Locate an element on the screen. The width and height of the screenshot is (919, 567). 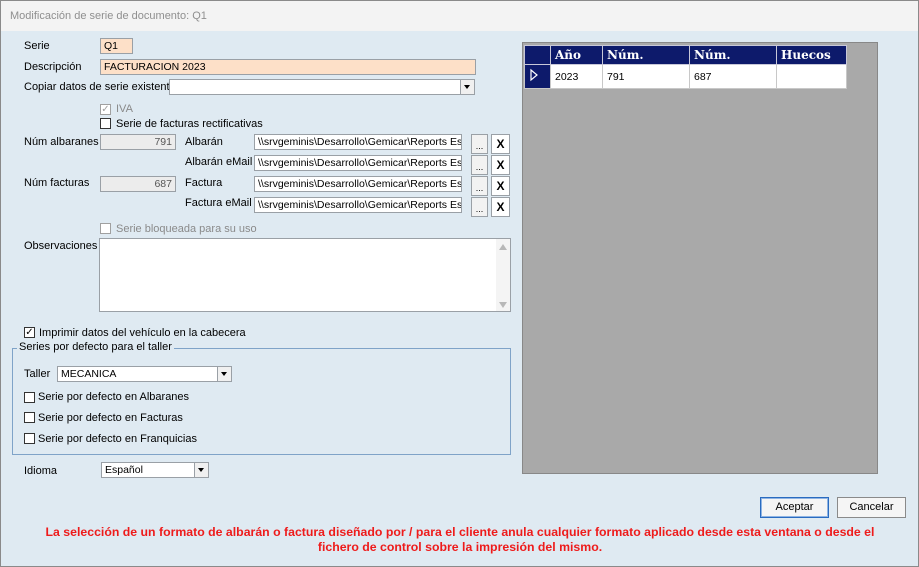
observaciones-label: Observaciones is located at coordinates (61, 246).